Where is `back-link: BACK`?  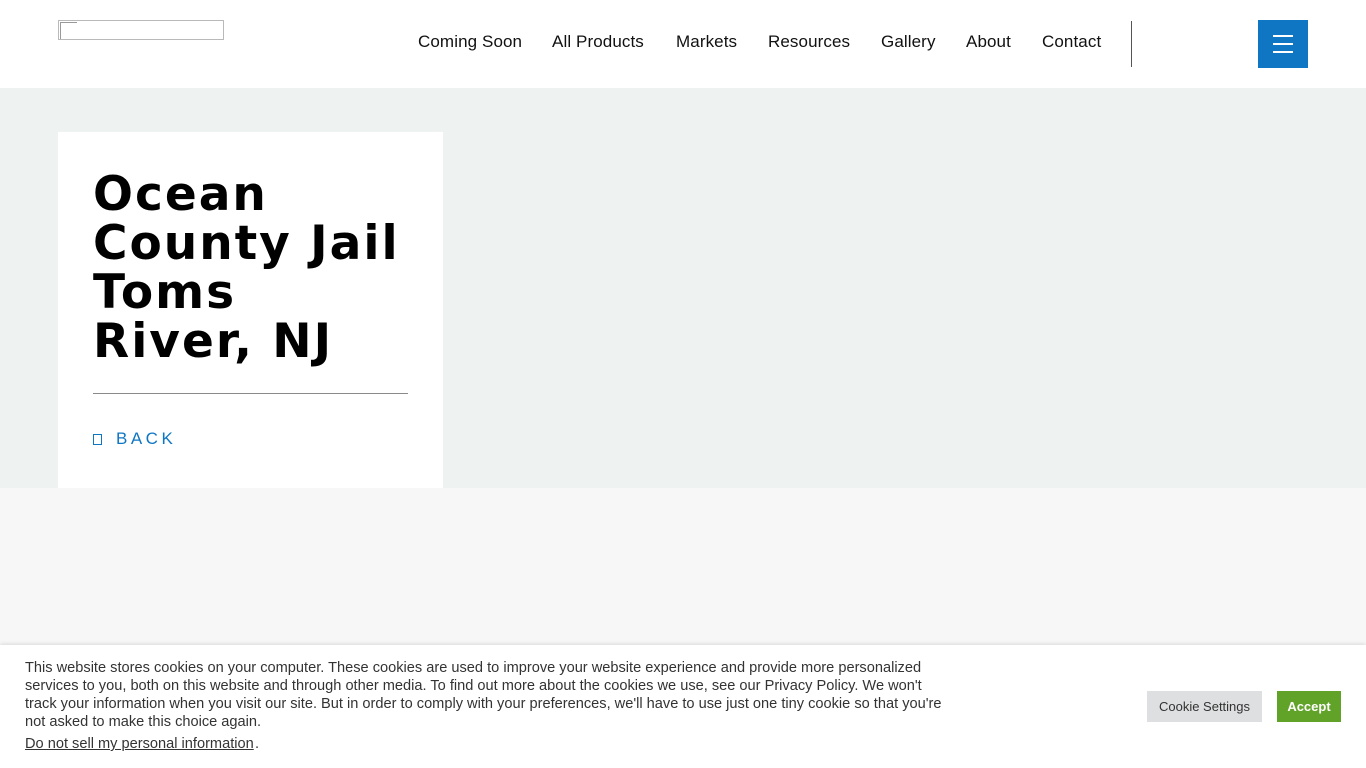 back-link: BACK is located at coordinates (134, 439).